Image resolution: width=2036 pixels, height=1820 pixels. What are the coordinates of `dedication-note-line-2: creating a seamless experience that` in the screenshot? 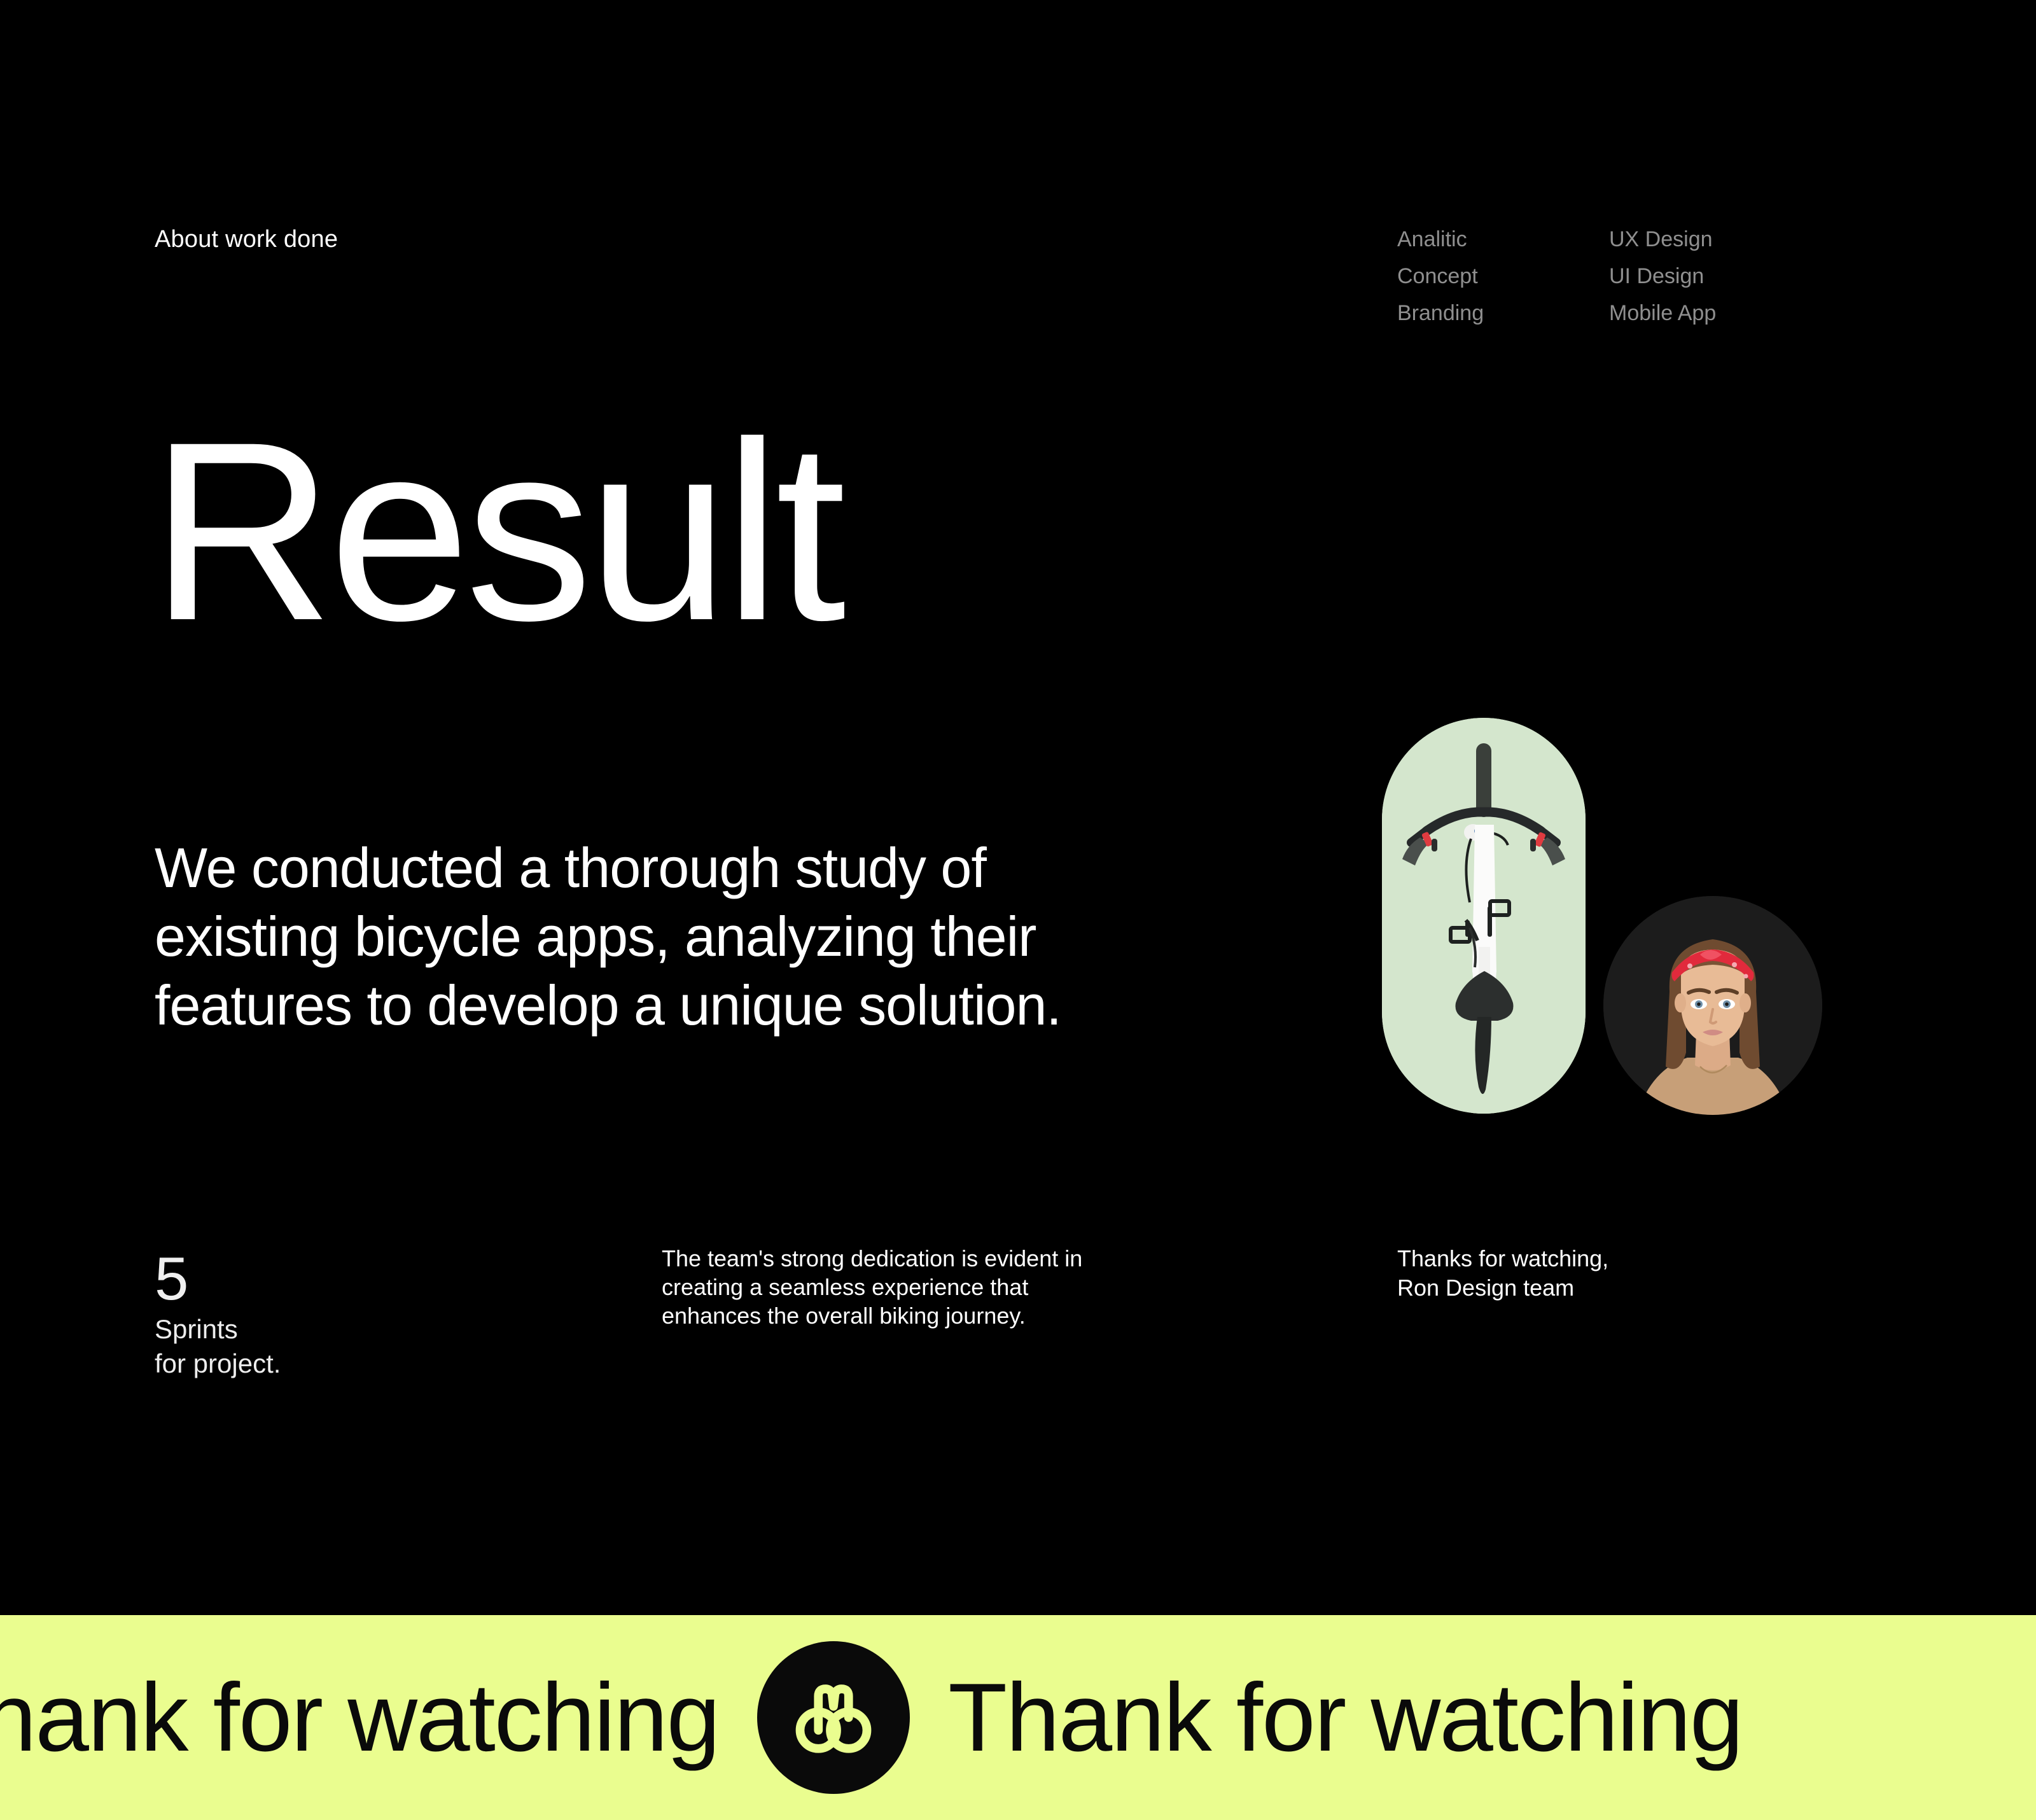 It's located at (845, 1287).